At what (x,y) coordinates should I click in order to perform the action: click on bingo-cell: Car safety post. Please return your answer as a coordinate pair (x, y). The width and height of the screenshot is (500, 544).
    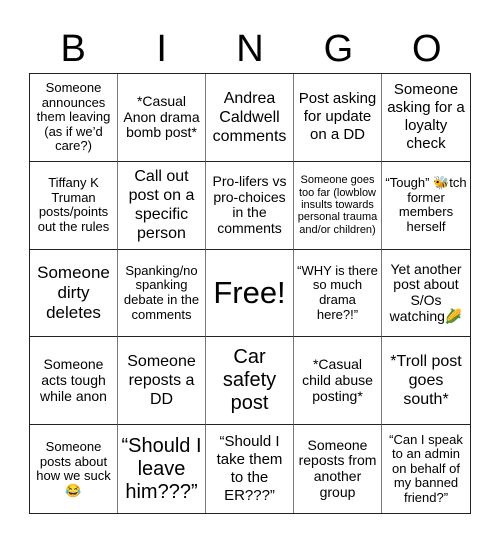
    Looking at the image, I should click on (250, 381).